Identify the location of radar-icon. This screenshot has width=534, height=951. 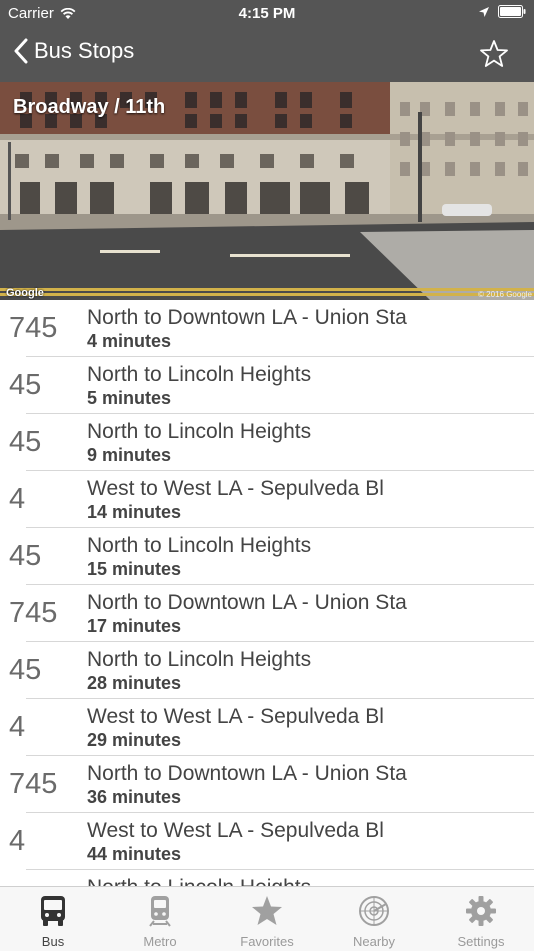
(374, 911).